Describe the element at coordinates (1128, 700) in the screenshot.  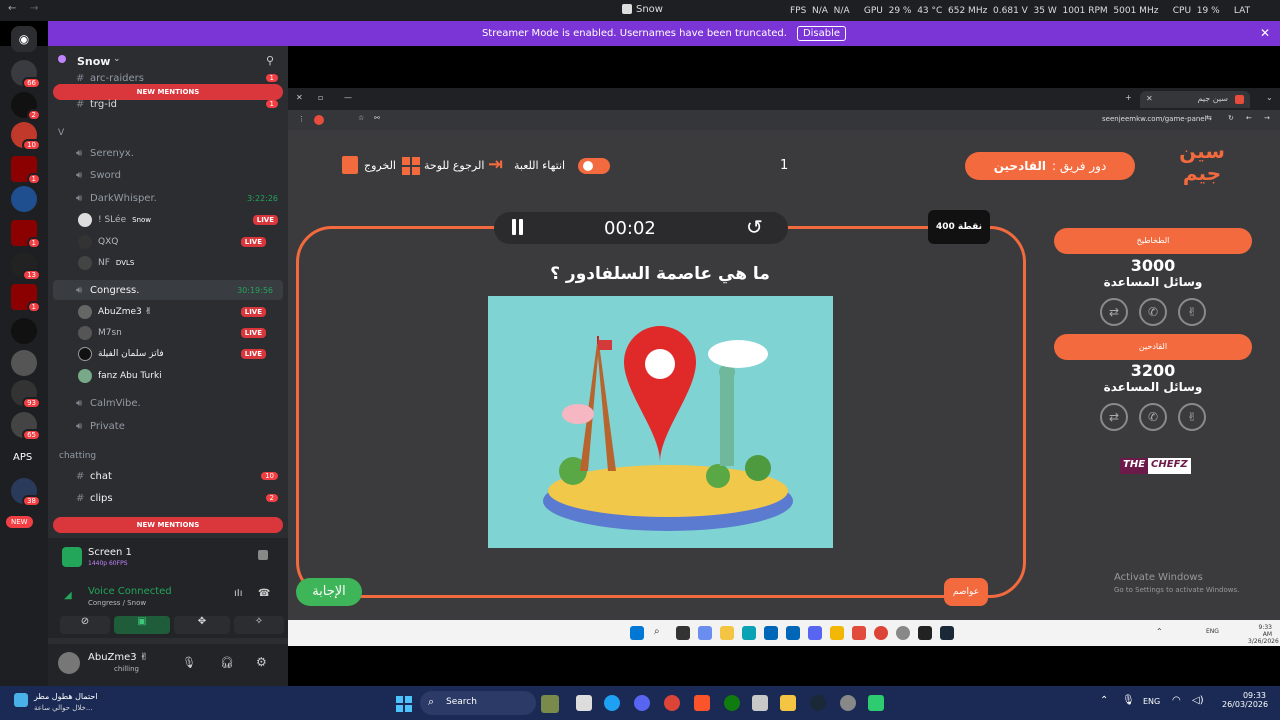
I see `microphone-icon: 🎙︎` at that location.